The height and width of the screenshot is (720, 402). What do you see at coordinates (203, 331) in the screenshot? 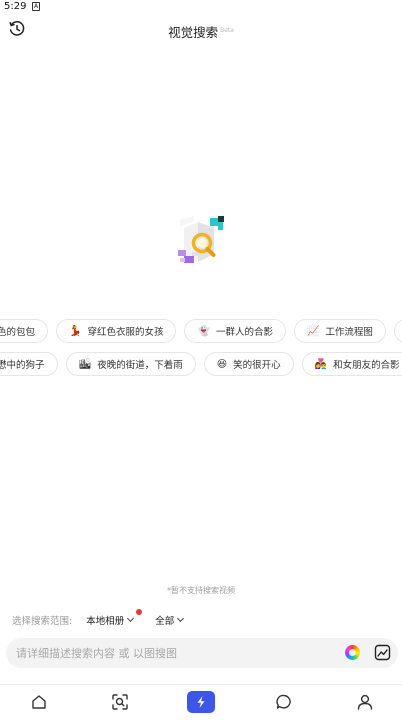
I see `chip-emoji-icon: 👻` at bounding box center [203, 331].